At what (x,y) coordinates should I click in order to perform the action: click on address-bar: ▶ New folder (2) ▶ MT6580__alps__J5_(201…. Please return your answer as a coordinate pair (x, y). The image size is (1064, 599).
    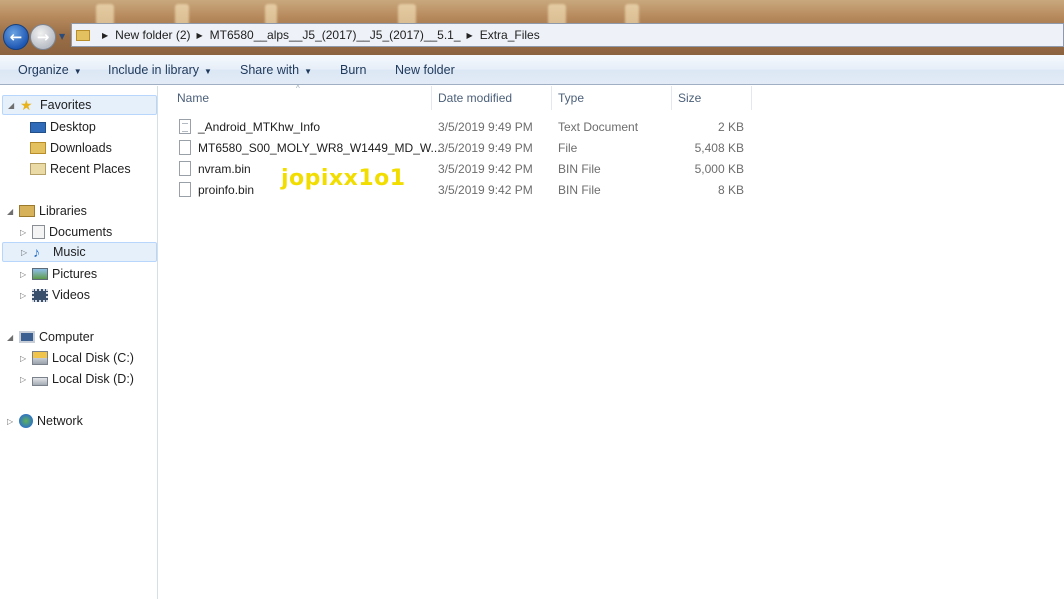
    Looking at the image, I should click on (567, 35).